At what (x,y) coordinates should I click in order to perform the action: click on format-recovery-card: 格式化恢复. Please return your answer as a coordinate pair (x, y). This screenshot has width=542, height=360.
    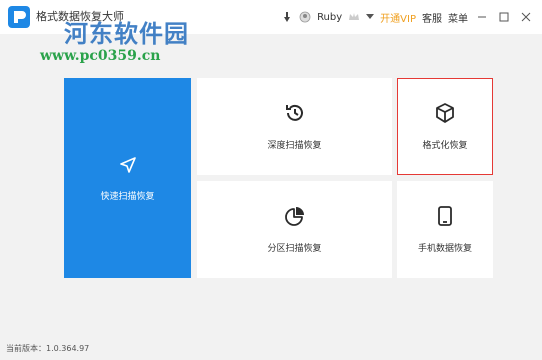
    Looking at the image, I should click on (445, 126).